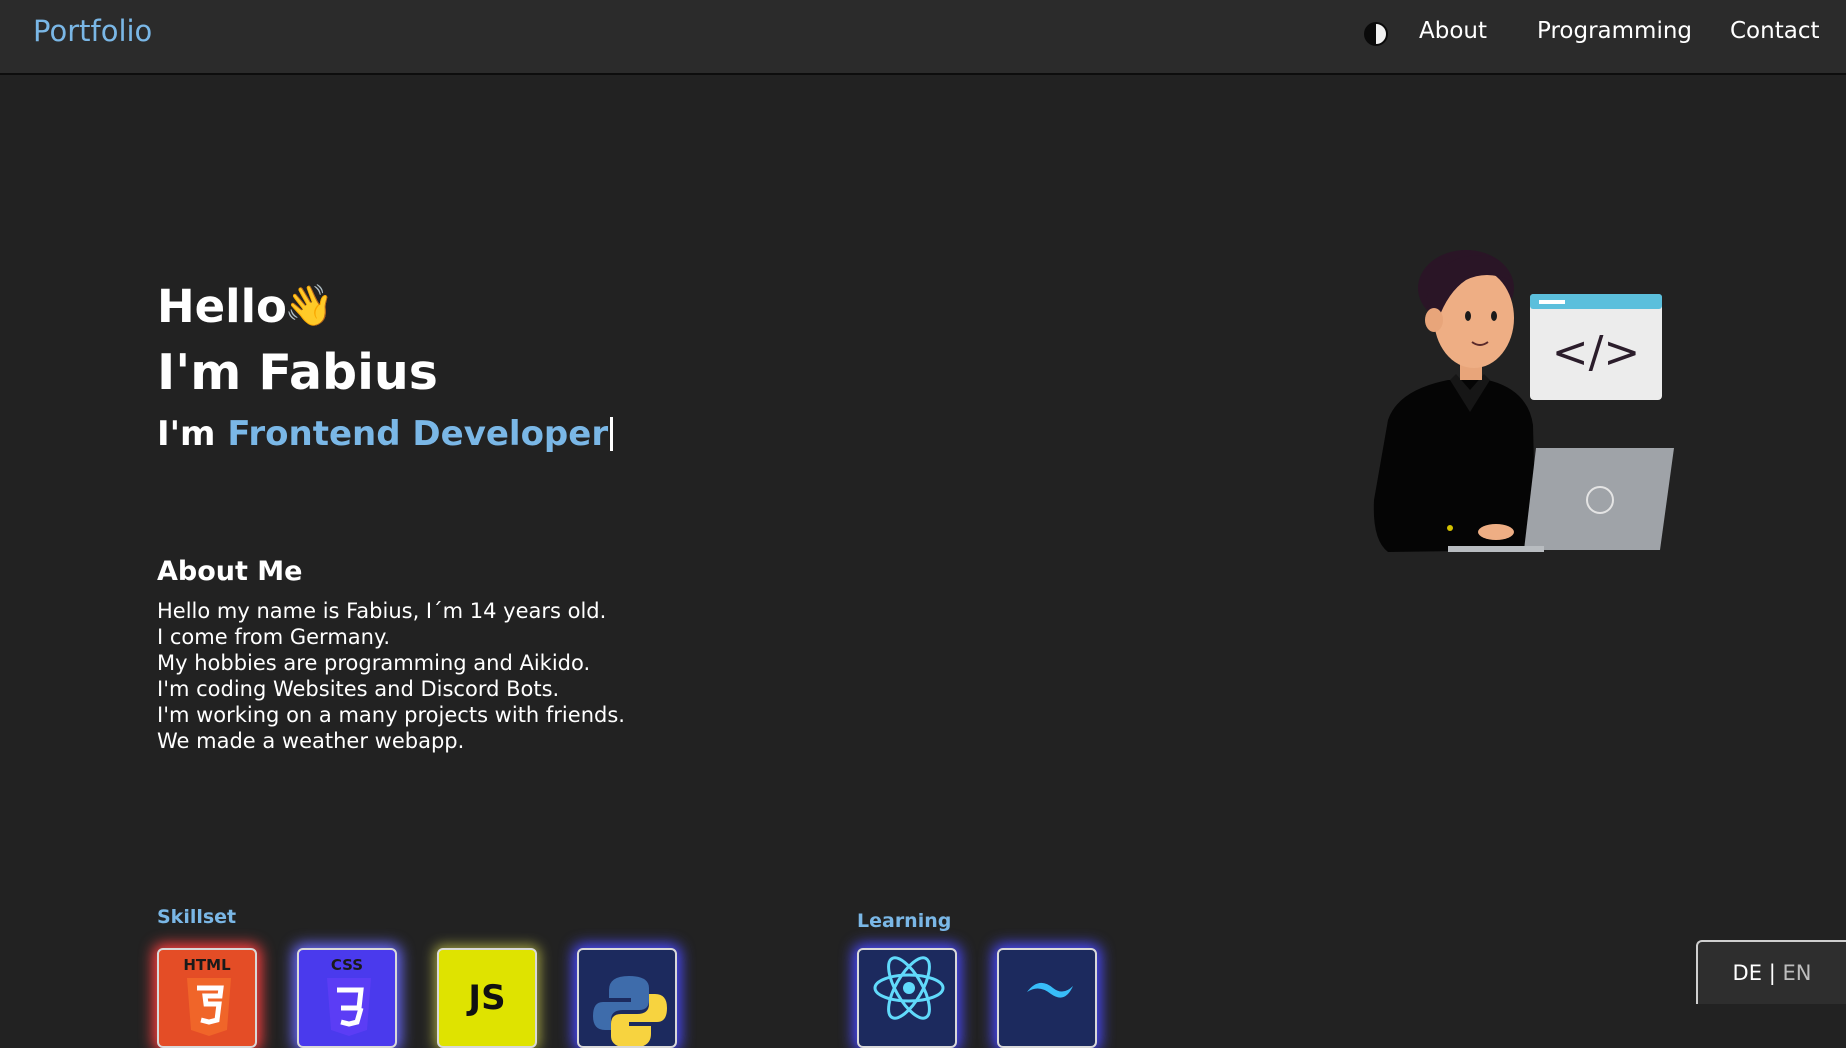  Describe the element at coordinates (92, 31) in the screenshot. I see `brand-logo: Portfolio` at that location.